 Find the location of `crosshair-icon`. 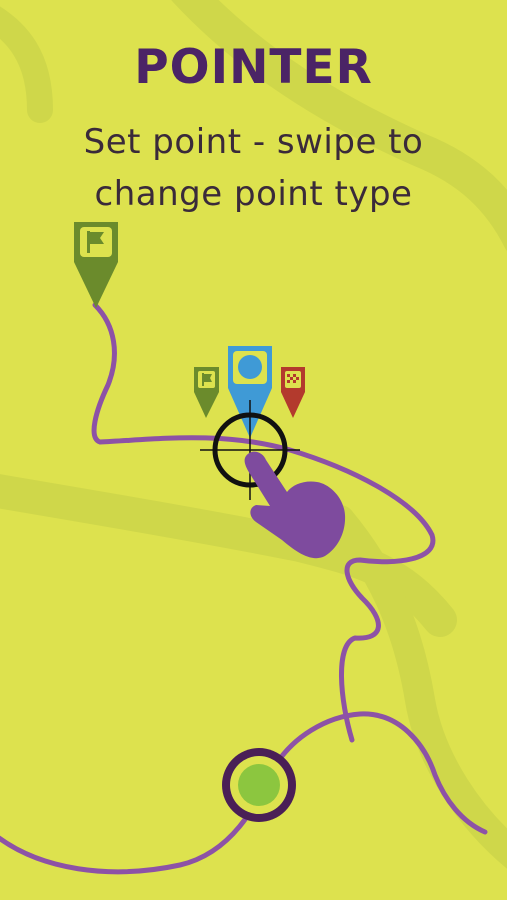

crosshair-icon is located at coordinates (250, 450).